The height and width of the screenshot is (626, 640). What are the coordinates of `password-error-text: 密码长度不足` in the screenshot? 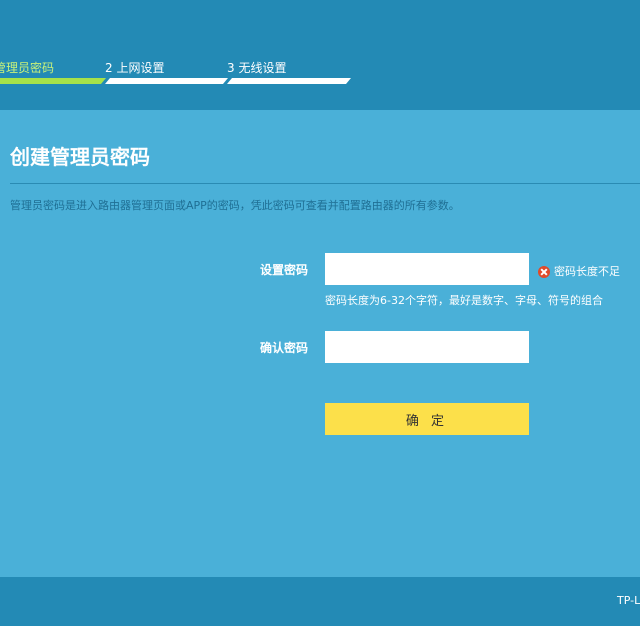 It's located at (587, 271).